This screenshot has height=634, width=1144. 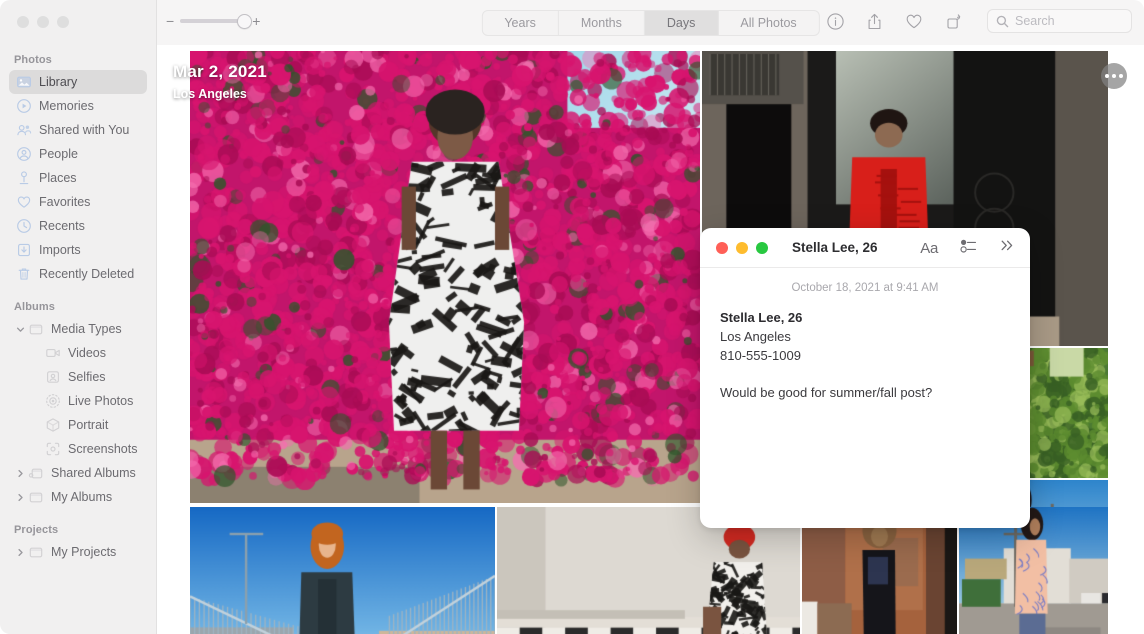 I want to click on sidebar-item-my-albums: My Albums, so click(x=78, y=497).